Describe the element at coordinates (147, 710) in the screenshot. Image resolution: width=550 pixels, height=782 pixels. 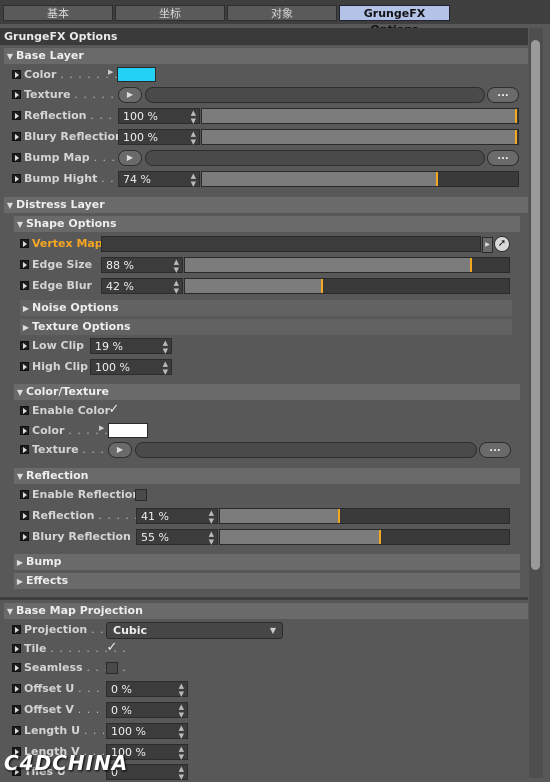
I see `offset-v-input: 0 % ▲ ▼` at that location.